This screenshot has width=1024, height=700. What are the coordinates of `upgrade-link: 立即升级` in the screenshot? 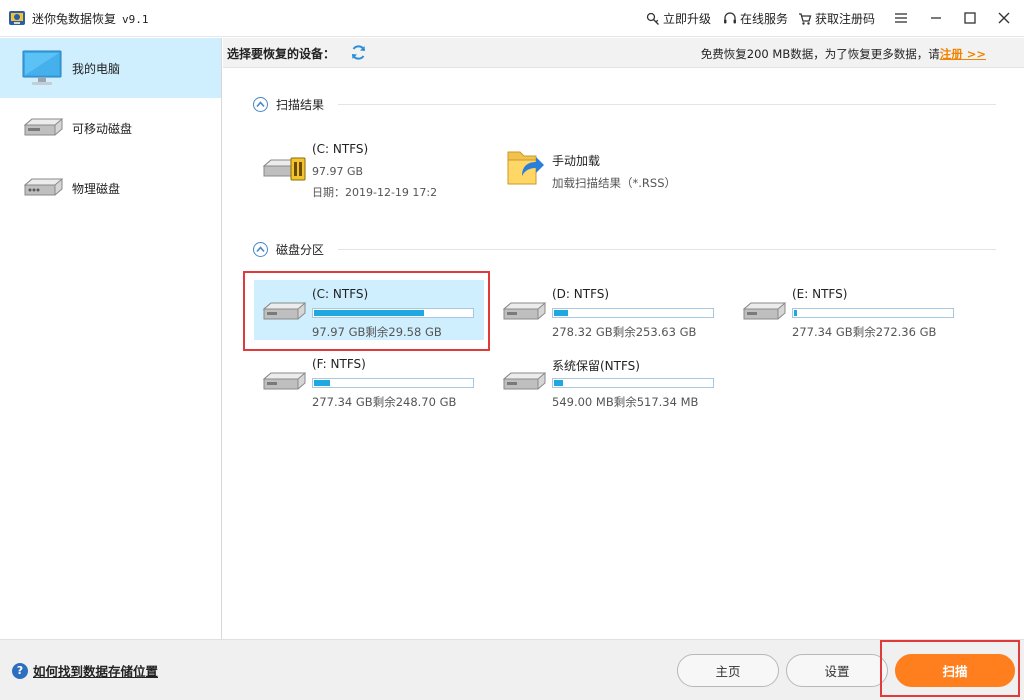 It's located at (678, 18).